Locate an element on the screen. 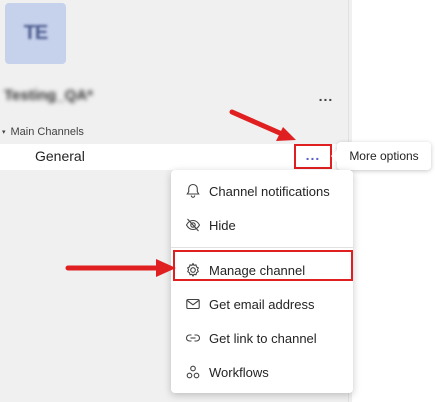 The image size is (435, 402). menu-item-channel-notifications: Channel notifications is located at coordinates (262, 191).